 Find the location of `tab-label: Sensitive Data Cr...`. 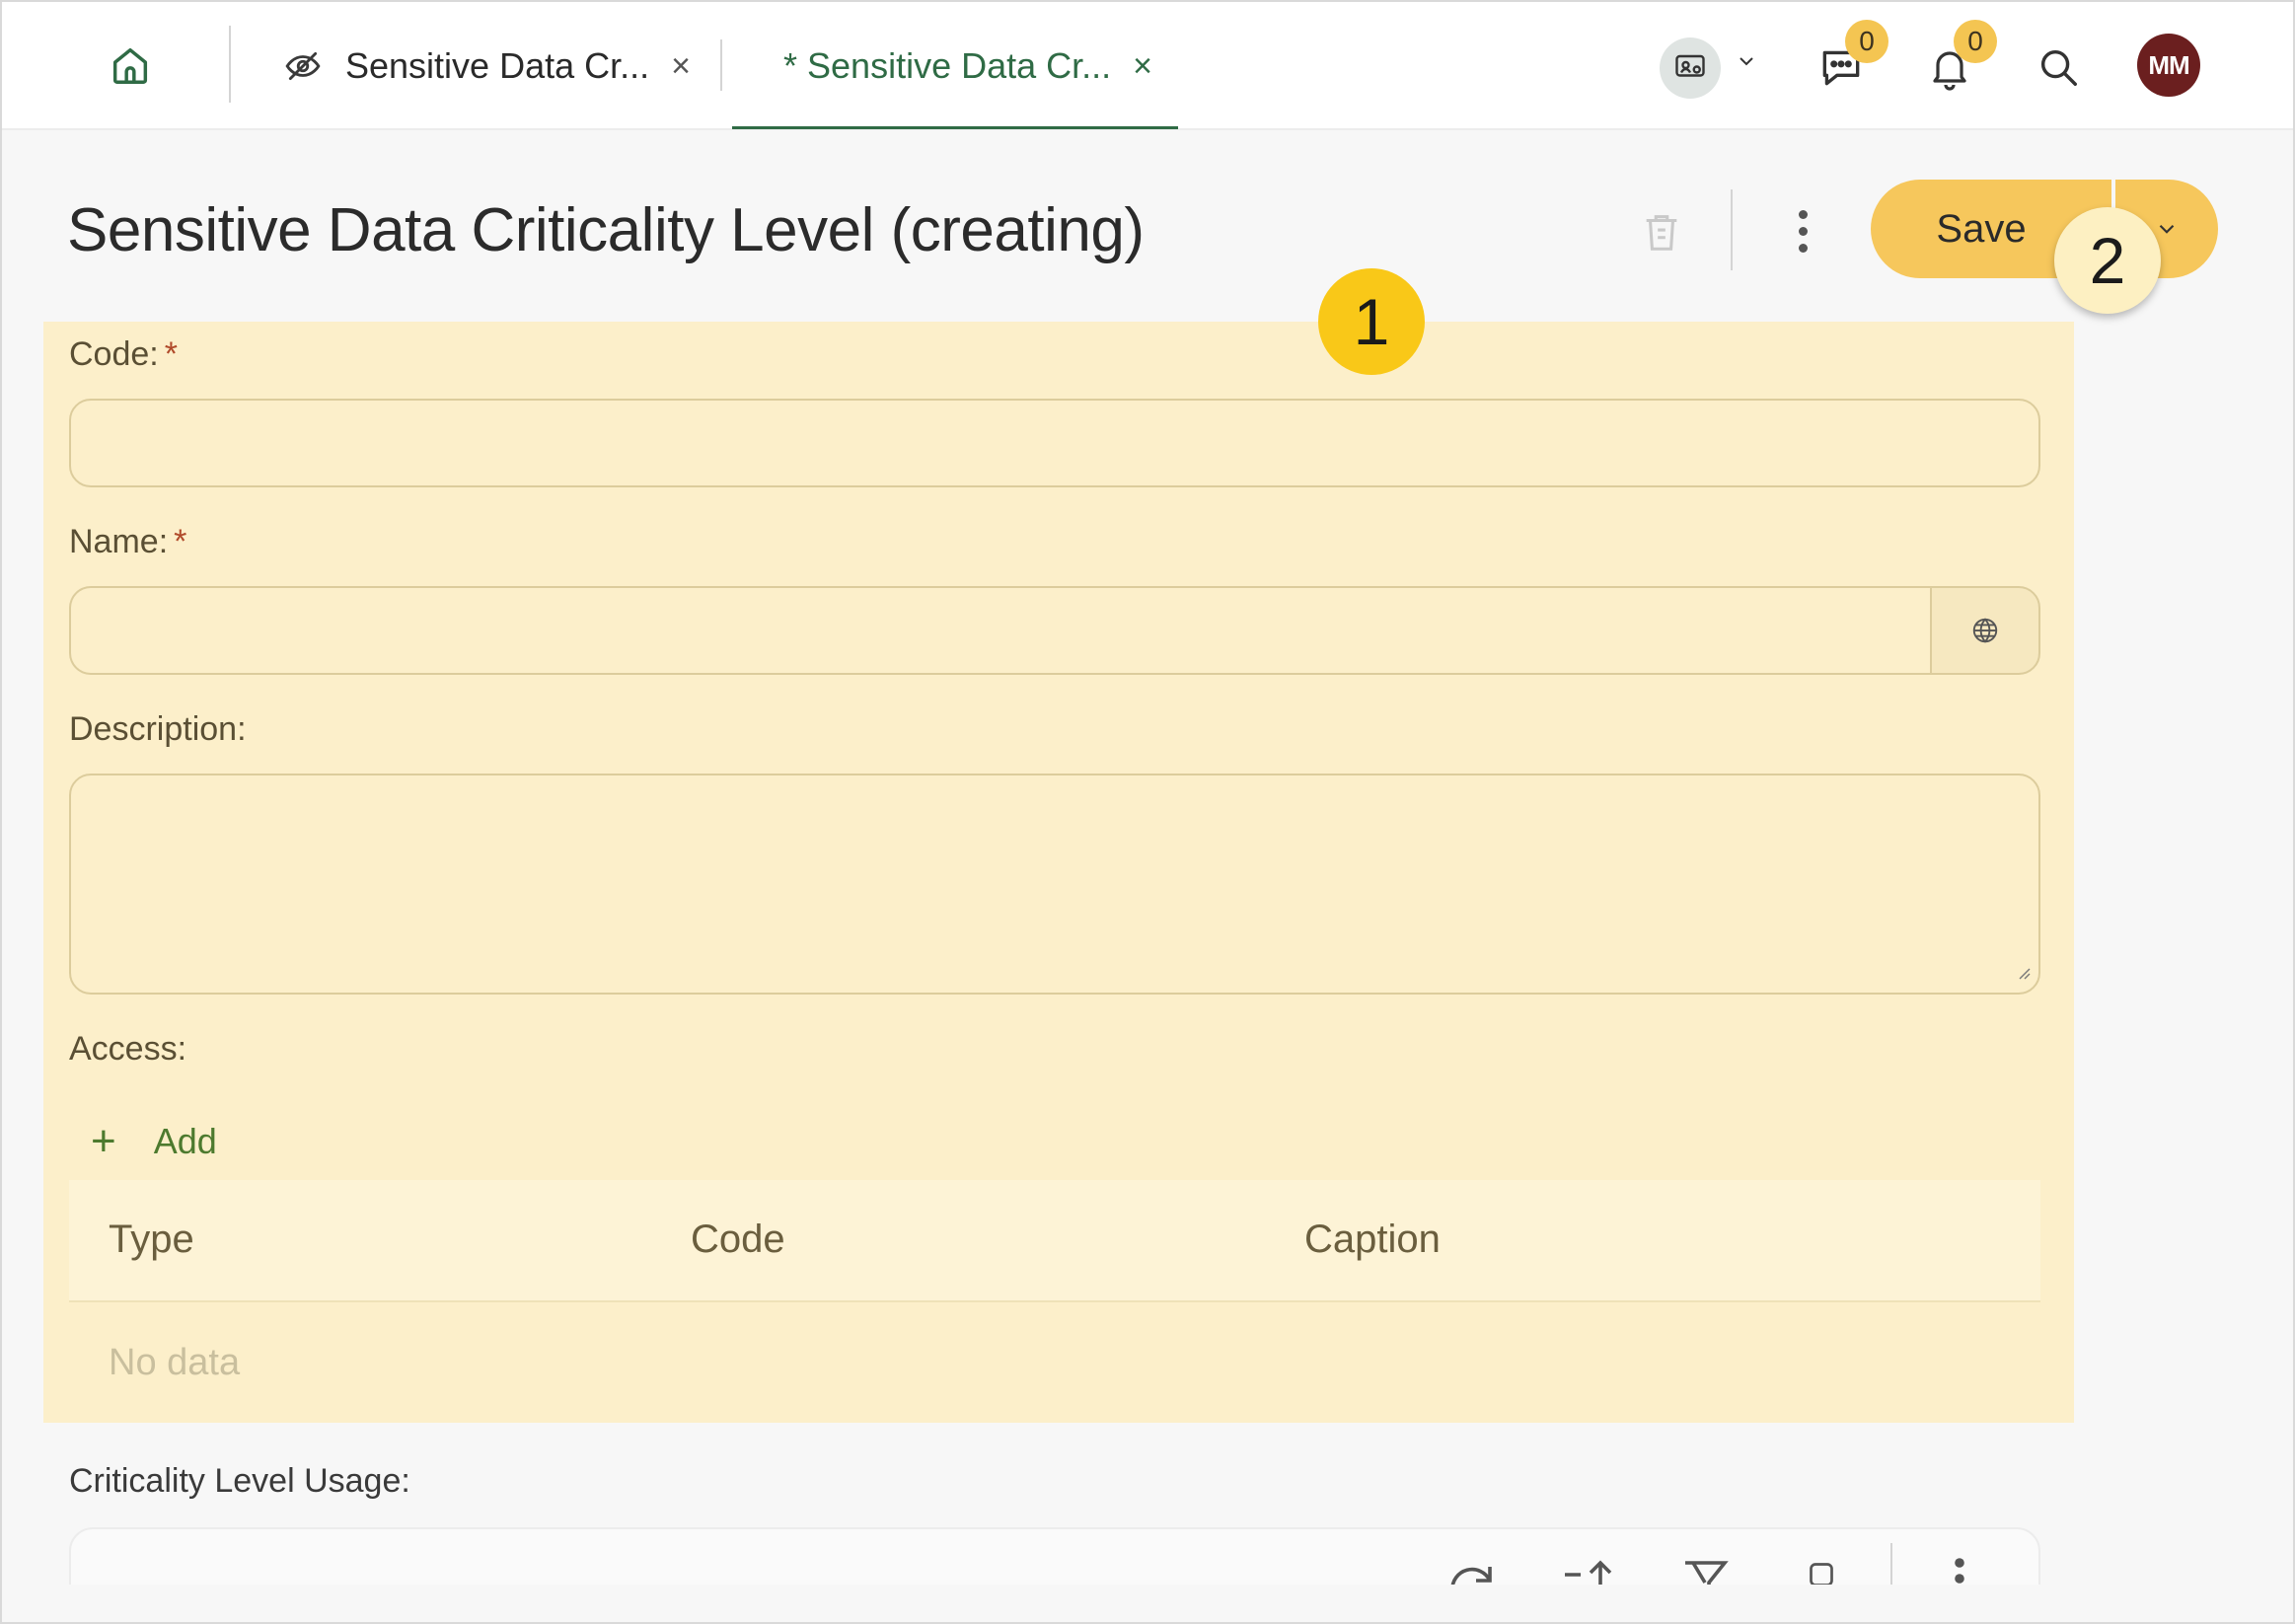

tab-label: Sensitive Data Cr... is located at coordinates (497, 66).